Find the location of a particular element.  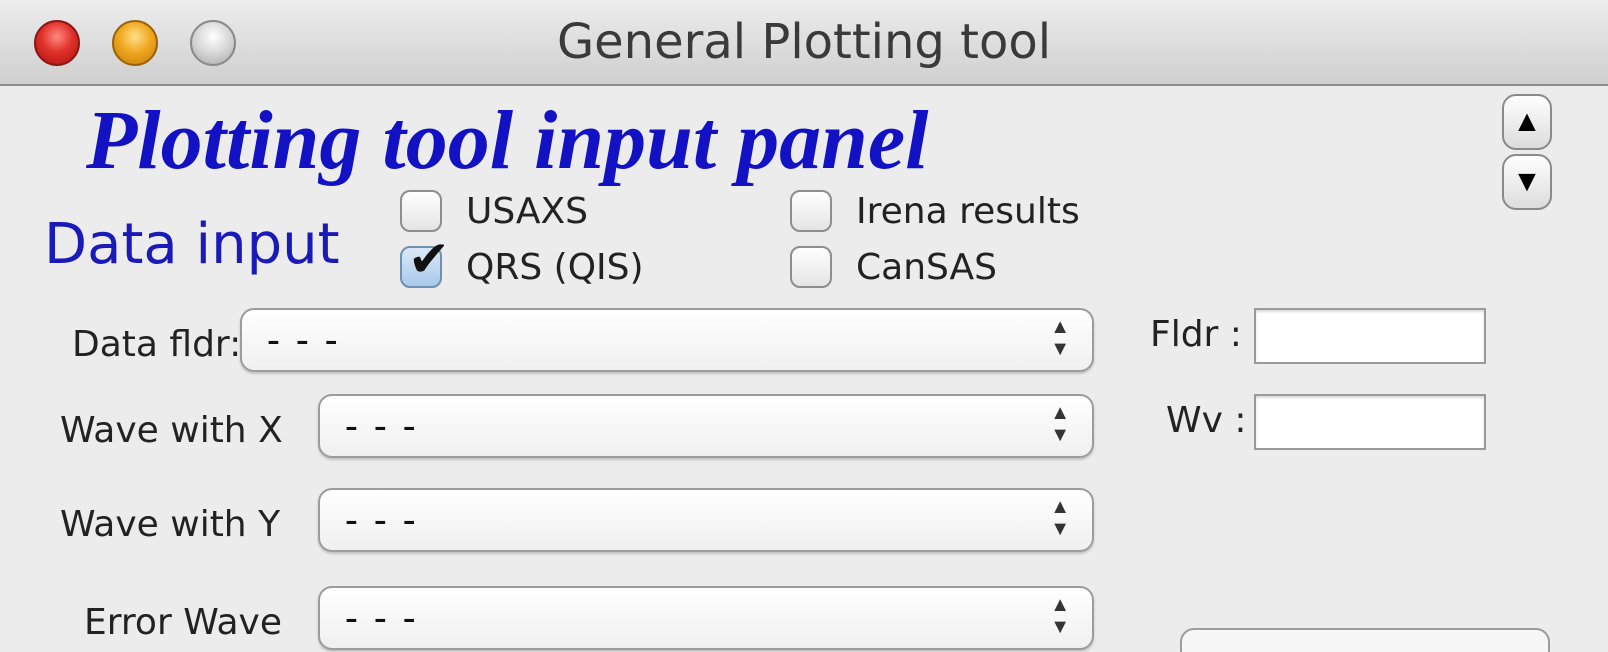

wave-x-label: Wave with X is located at coordinates (171, 430).